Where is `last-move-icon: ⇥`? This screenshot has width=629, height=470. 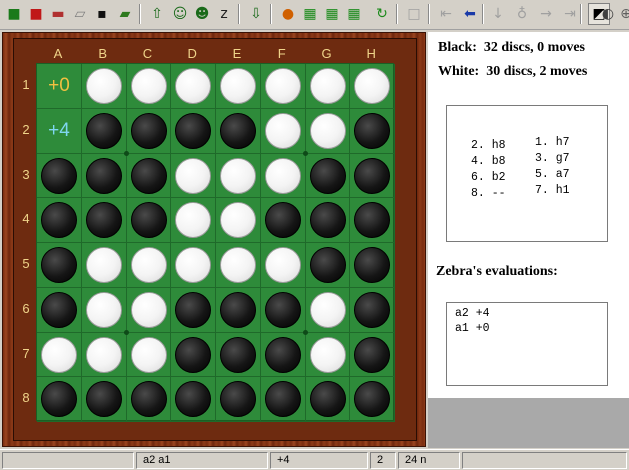
last-move-icon: ⇥ is located at coordinates (570, 14).